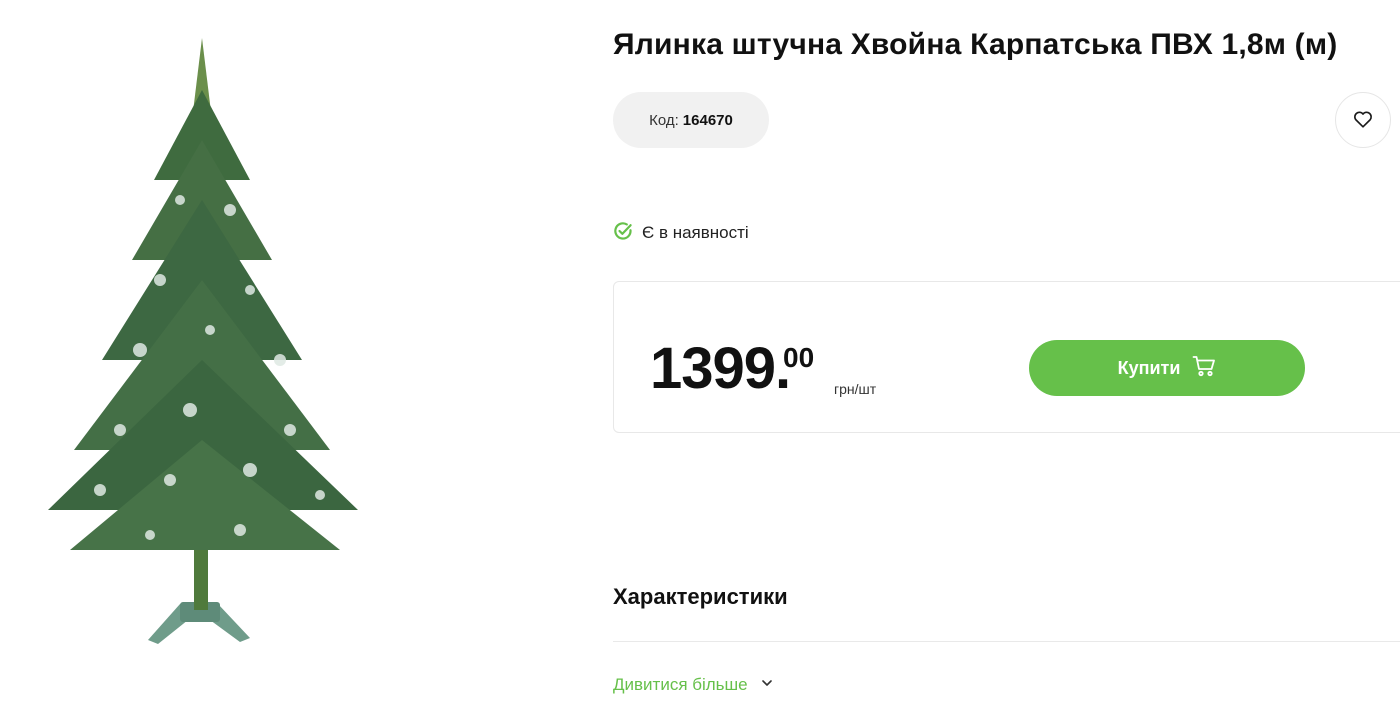 This screenshot has width=1400, height=722. I want to click on product-code-value: 164670, so click(707, 120).